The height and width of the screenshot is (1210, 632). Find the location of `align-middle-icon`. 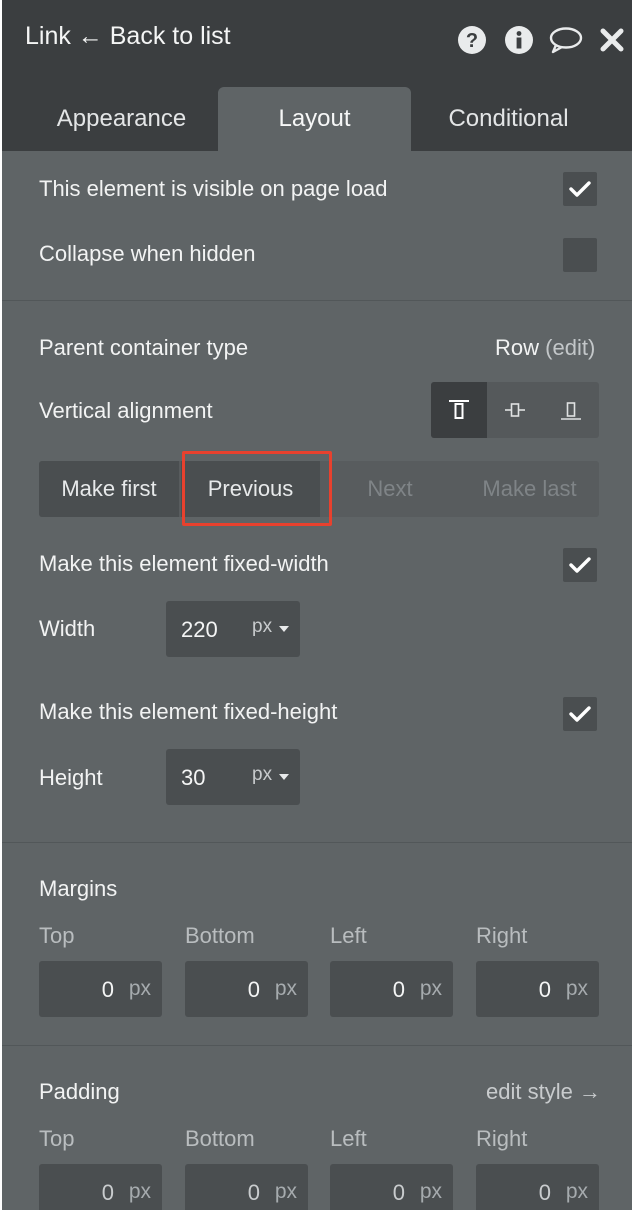

align-middle-icon is located at coordinates (515, 410).